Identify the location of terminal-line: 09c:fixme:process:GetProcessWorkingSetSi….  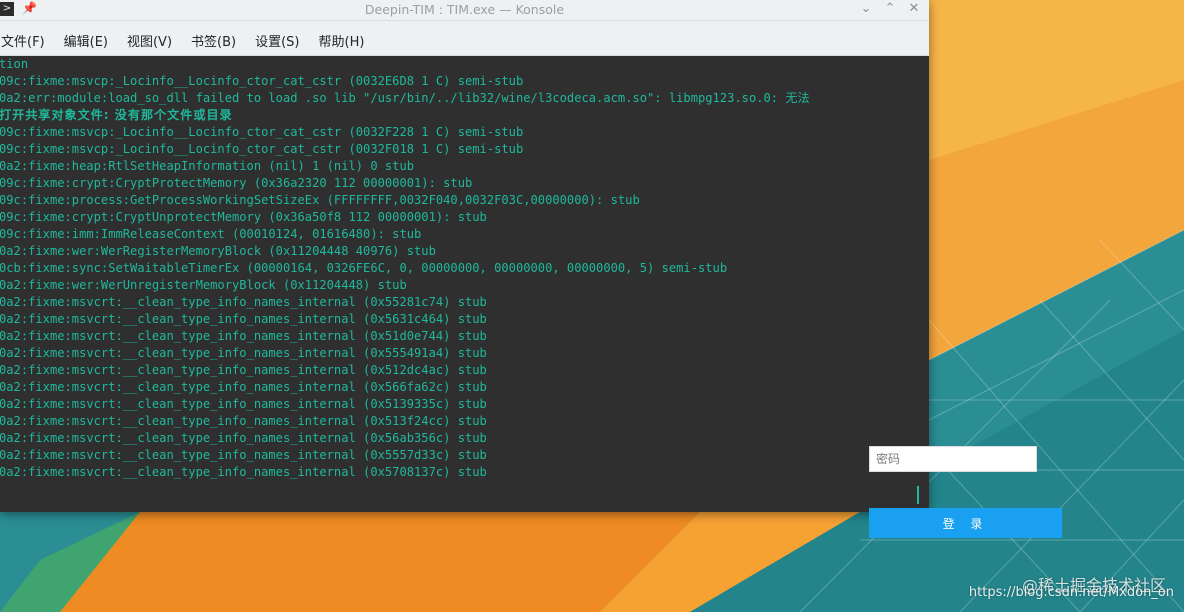
(320, 200).